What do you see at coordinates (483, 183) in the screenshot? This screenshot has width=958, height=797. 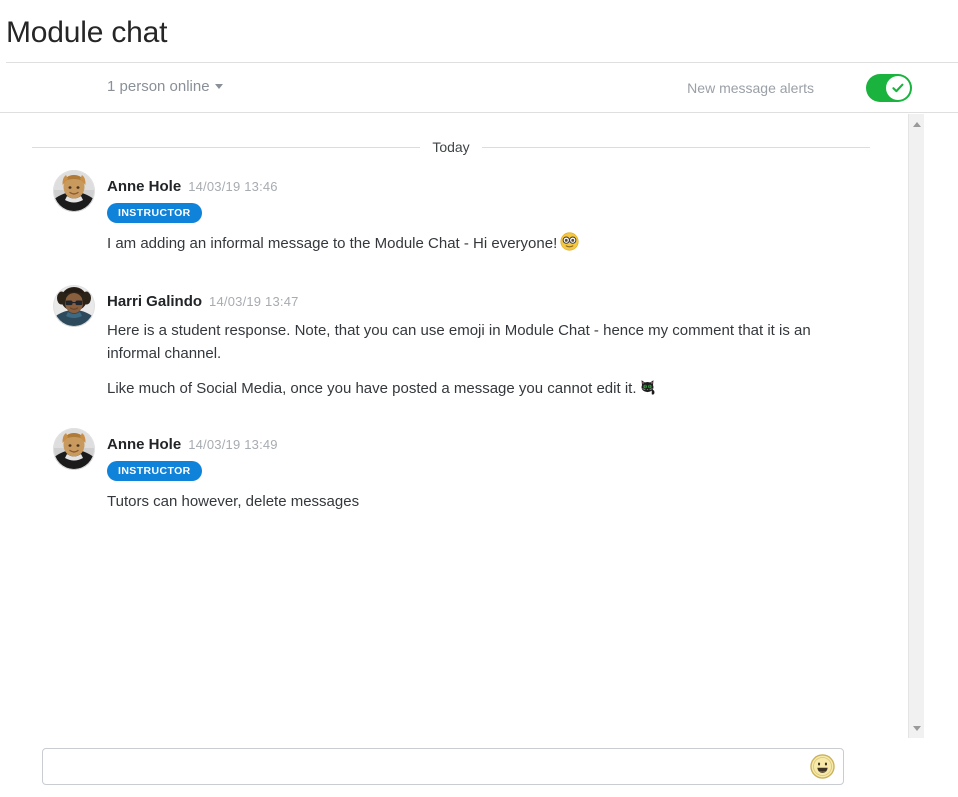 I see `message-header: Anne Hole 14/03/19 13:46` at bounding box center [483, 183].